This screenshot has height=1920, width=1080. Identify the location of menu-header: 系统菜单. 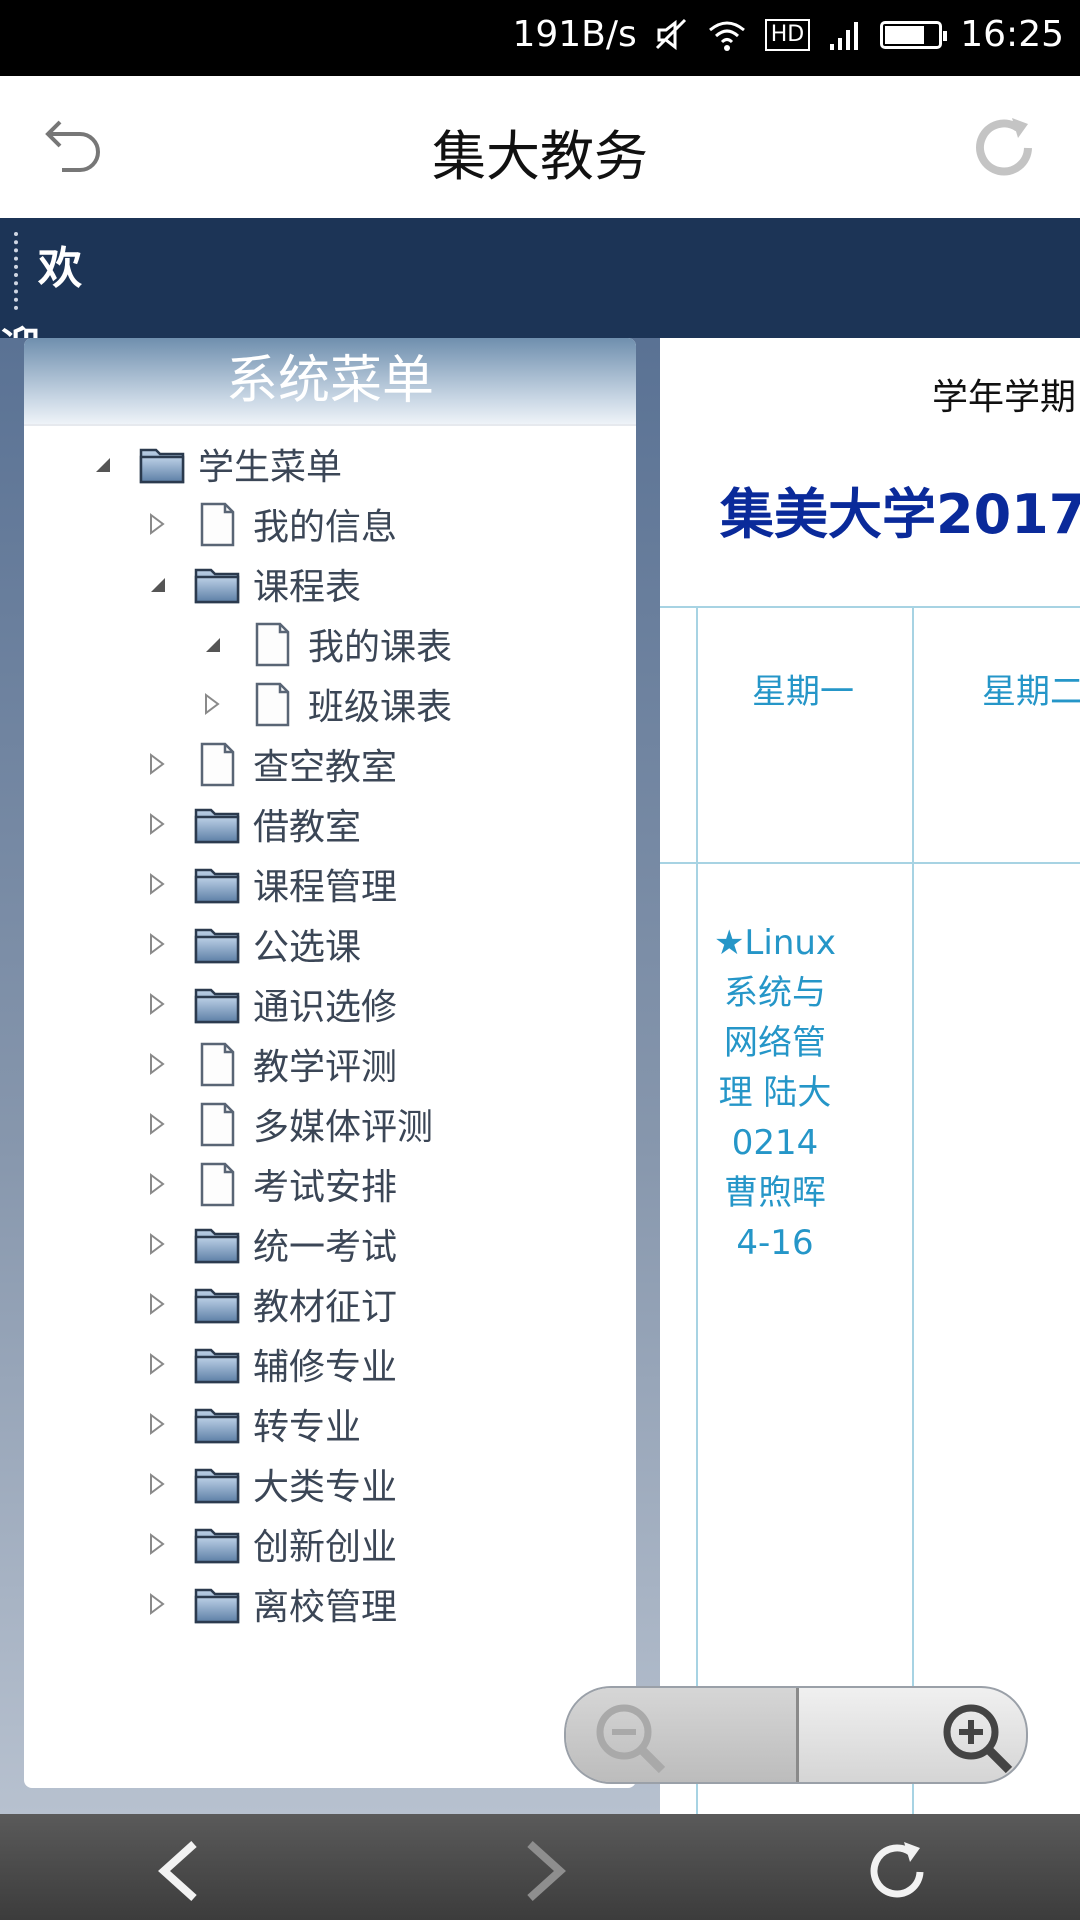
(330, 382).